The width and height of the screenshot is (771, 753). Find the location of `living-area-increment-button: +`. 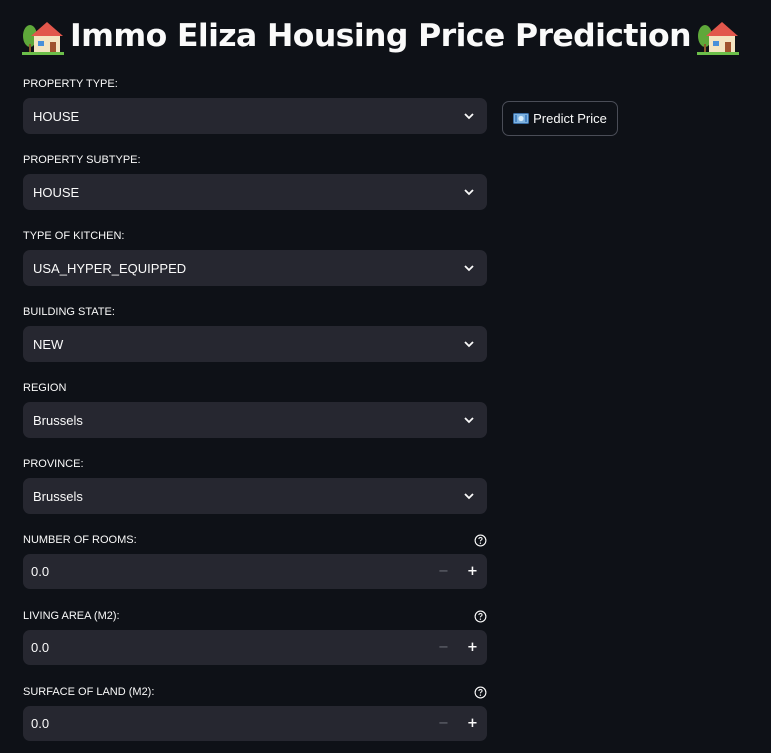

living-area-increment-button: + is located at coordinates (472, 647).